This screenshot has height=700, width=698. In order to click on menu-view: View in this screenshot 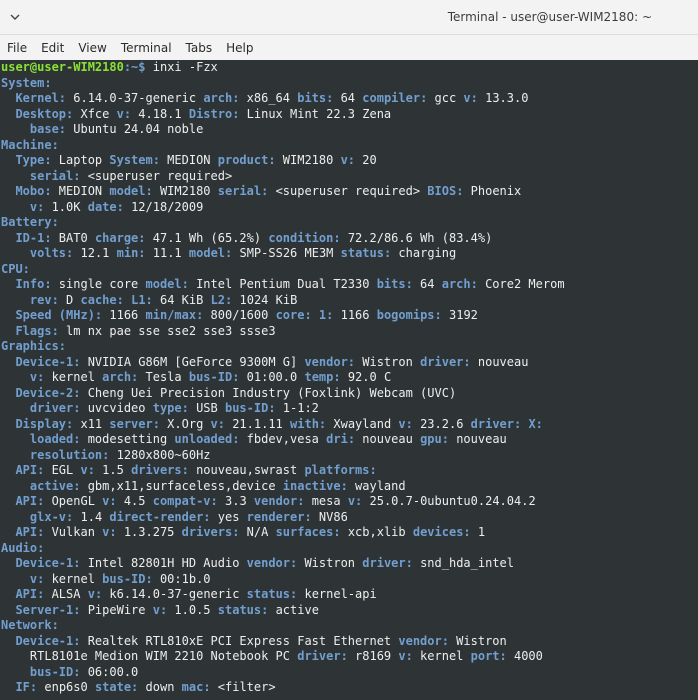, I will do `click(92, 48)`.